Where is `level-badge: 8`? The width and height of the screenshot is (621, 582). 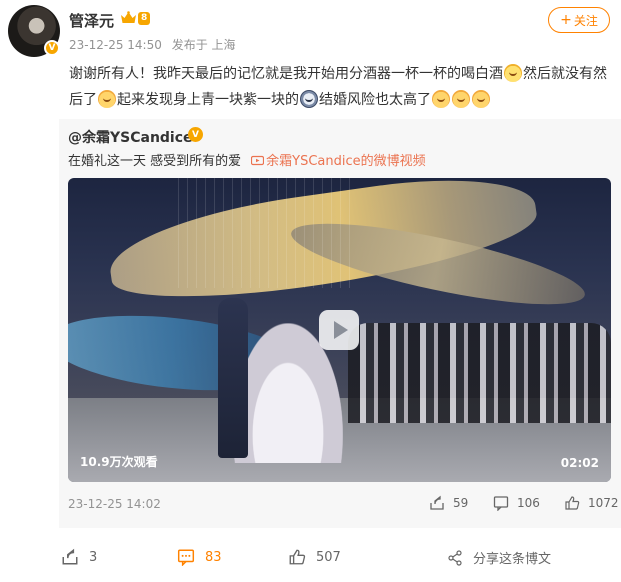
level-badge: 8 is located at coordinates (144, 18).